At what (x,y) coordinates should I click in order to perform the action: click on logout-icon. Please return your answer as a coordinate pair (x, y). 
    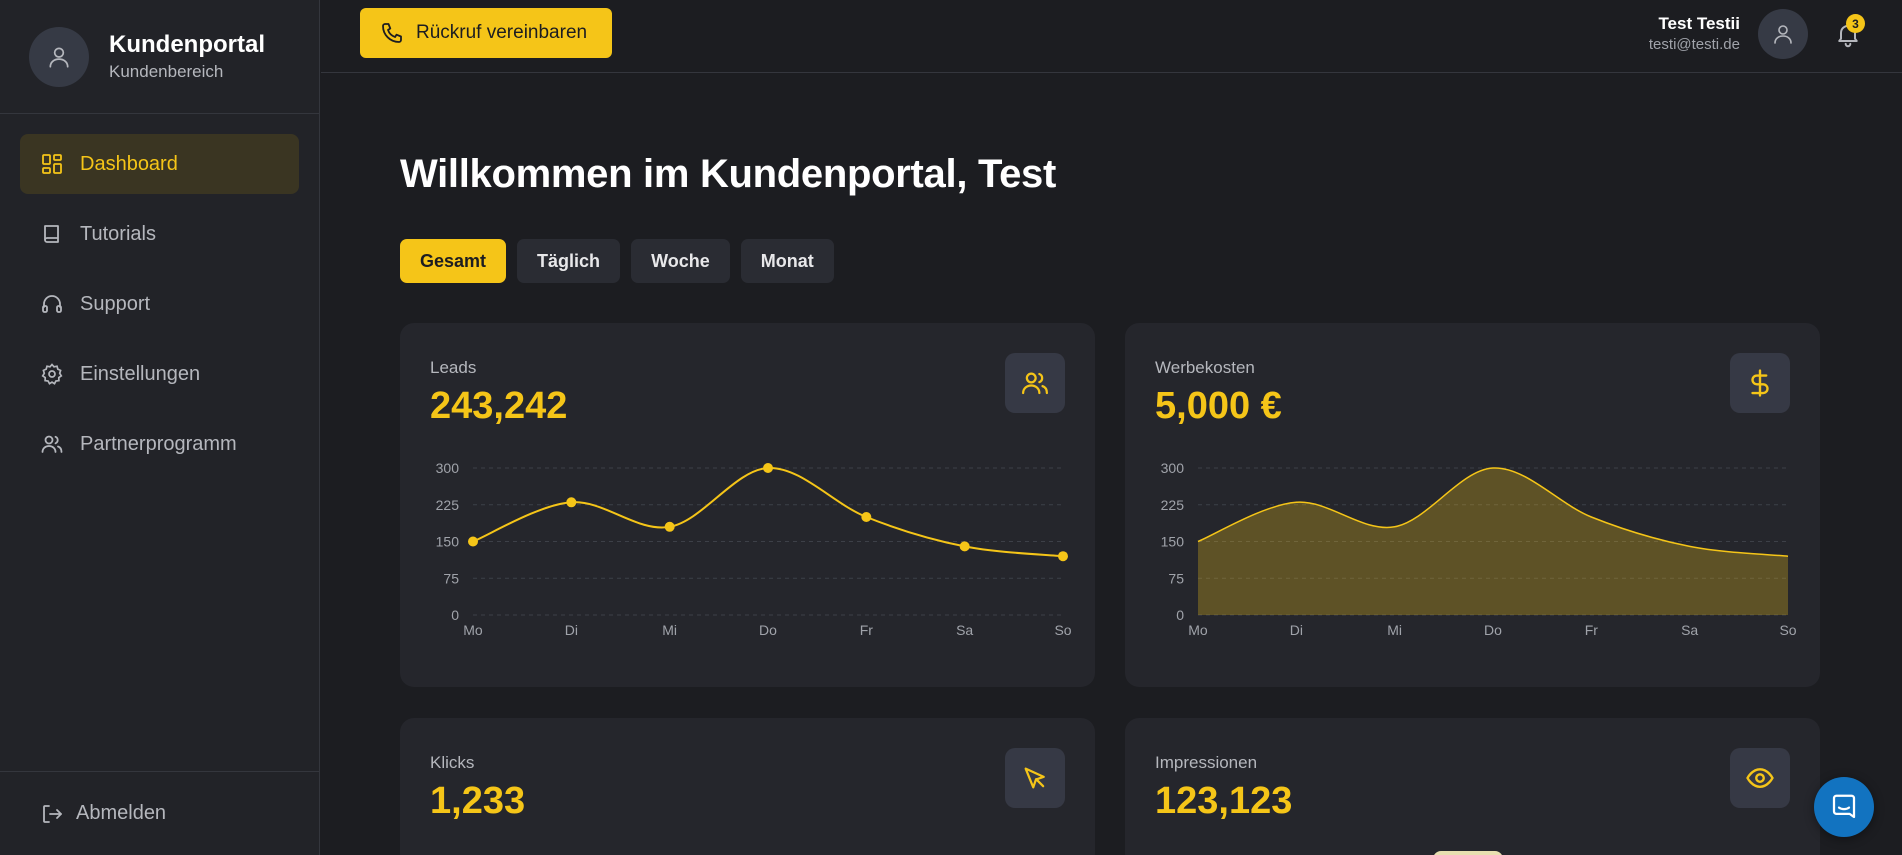
    Looking at the image, I should click on (52, 814).